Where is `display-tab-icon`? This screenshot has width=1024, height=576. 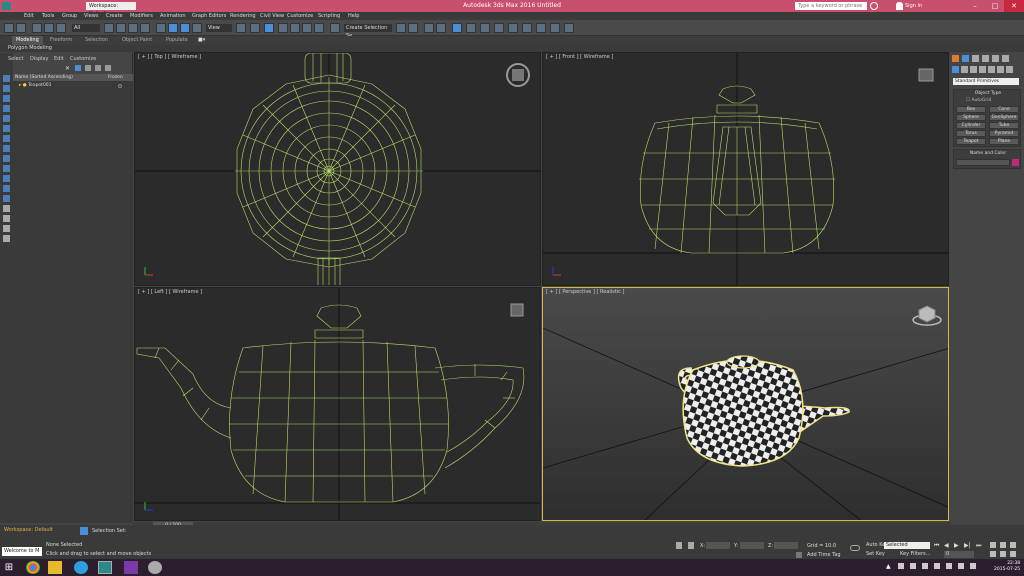 display-tab-icon is located at coordinates (995, 58).